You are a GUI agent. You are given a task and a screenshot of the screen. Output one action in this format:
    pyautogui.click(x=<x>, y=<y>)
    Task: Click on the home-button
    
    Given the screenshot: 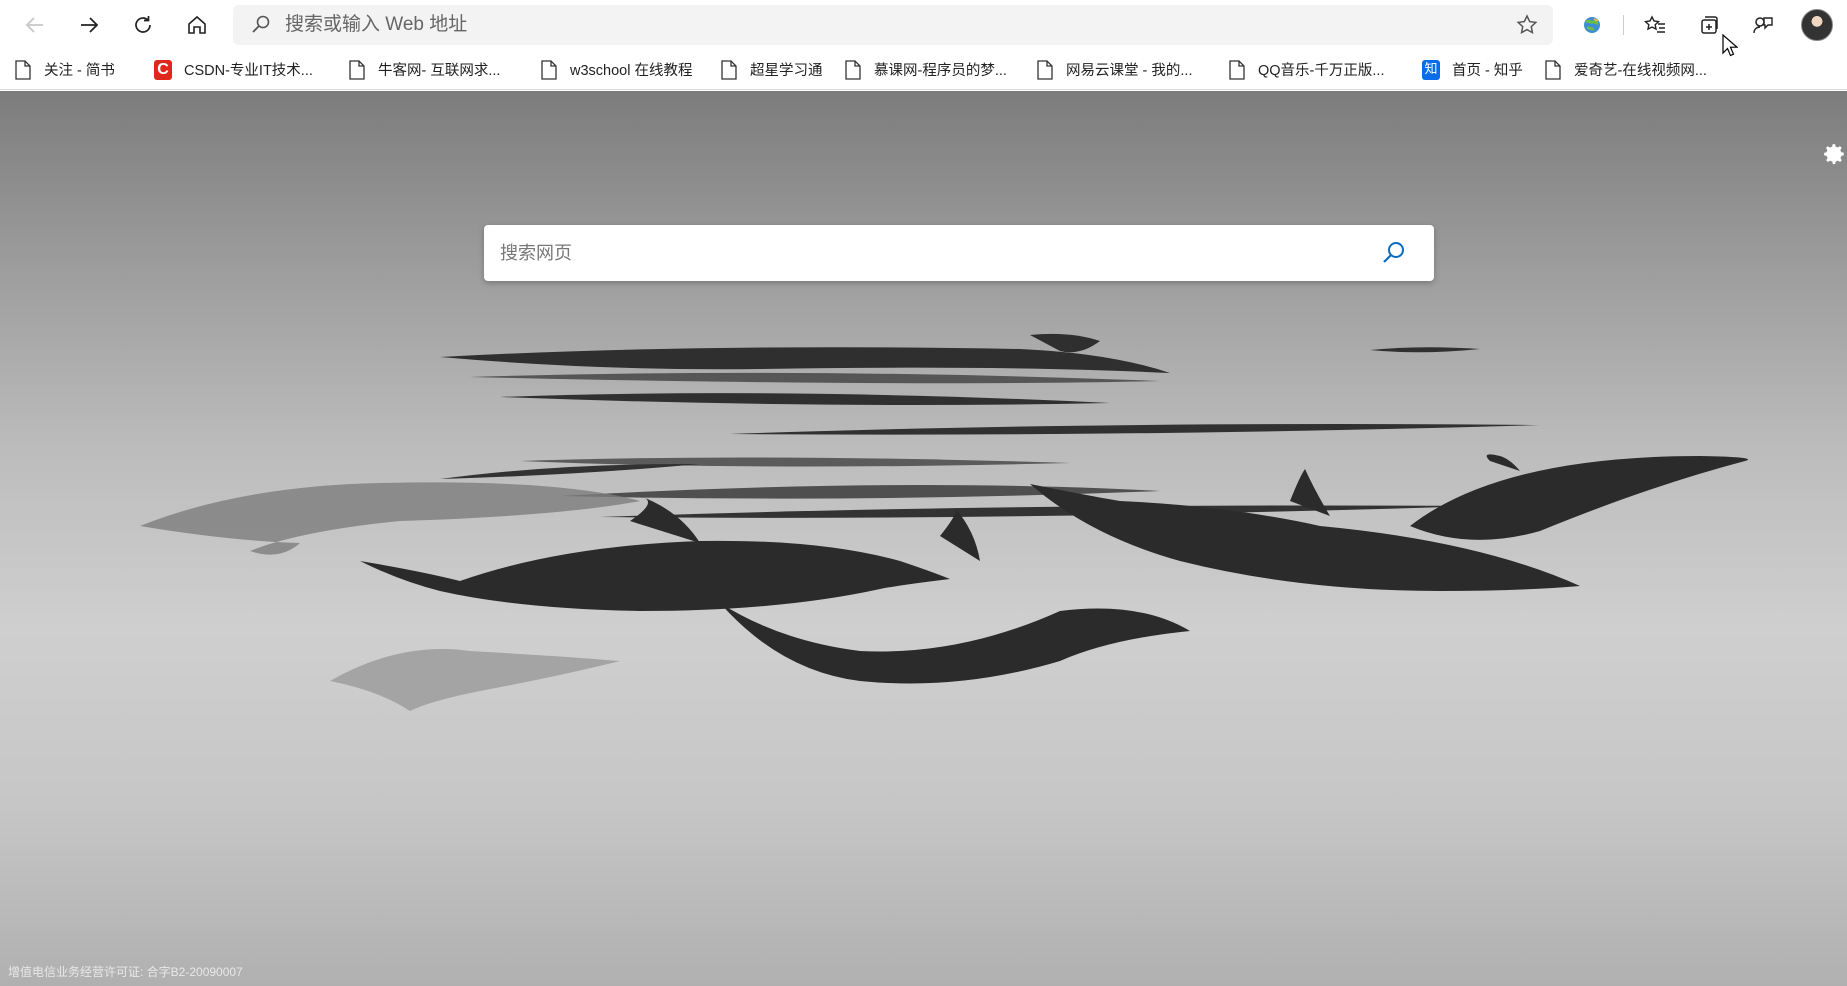 What is the action you would take?
    pyautogui.click(x=197, y=25)
    